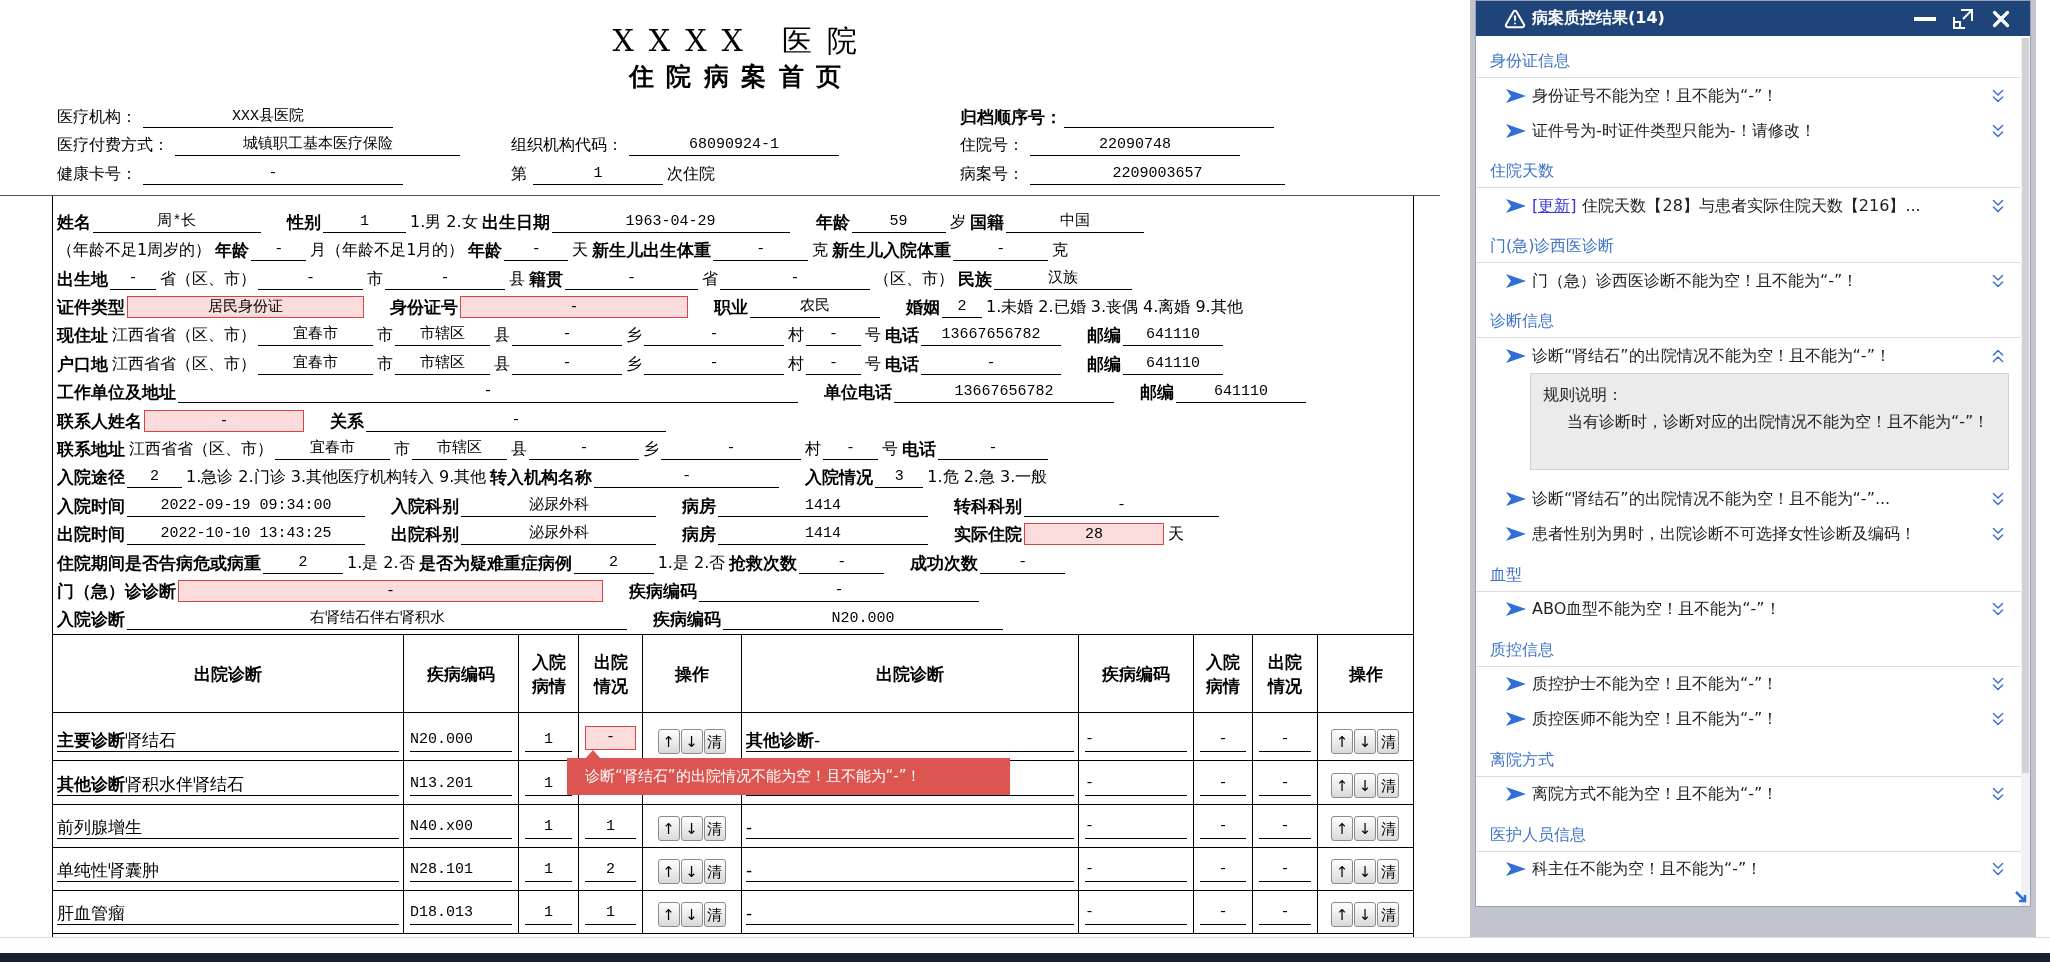  Describe the element at coordinates (228, 914) in the screenshot. I see `diagnosis-value: 肝血管瘤` at that location.